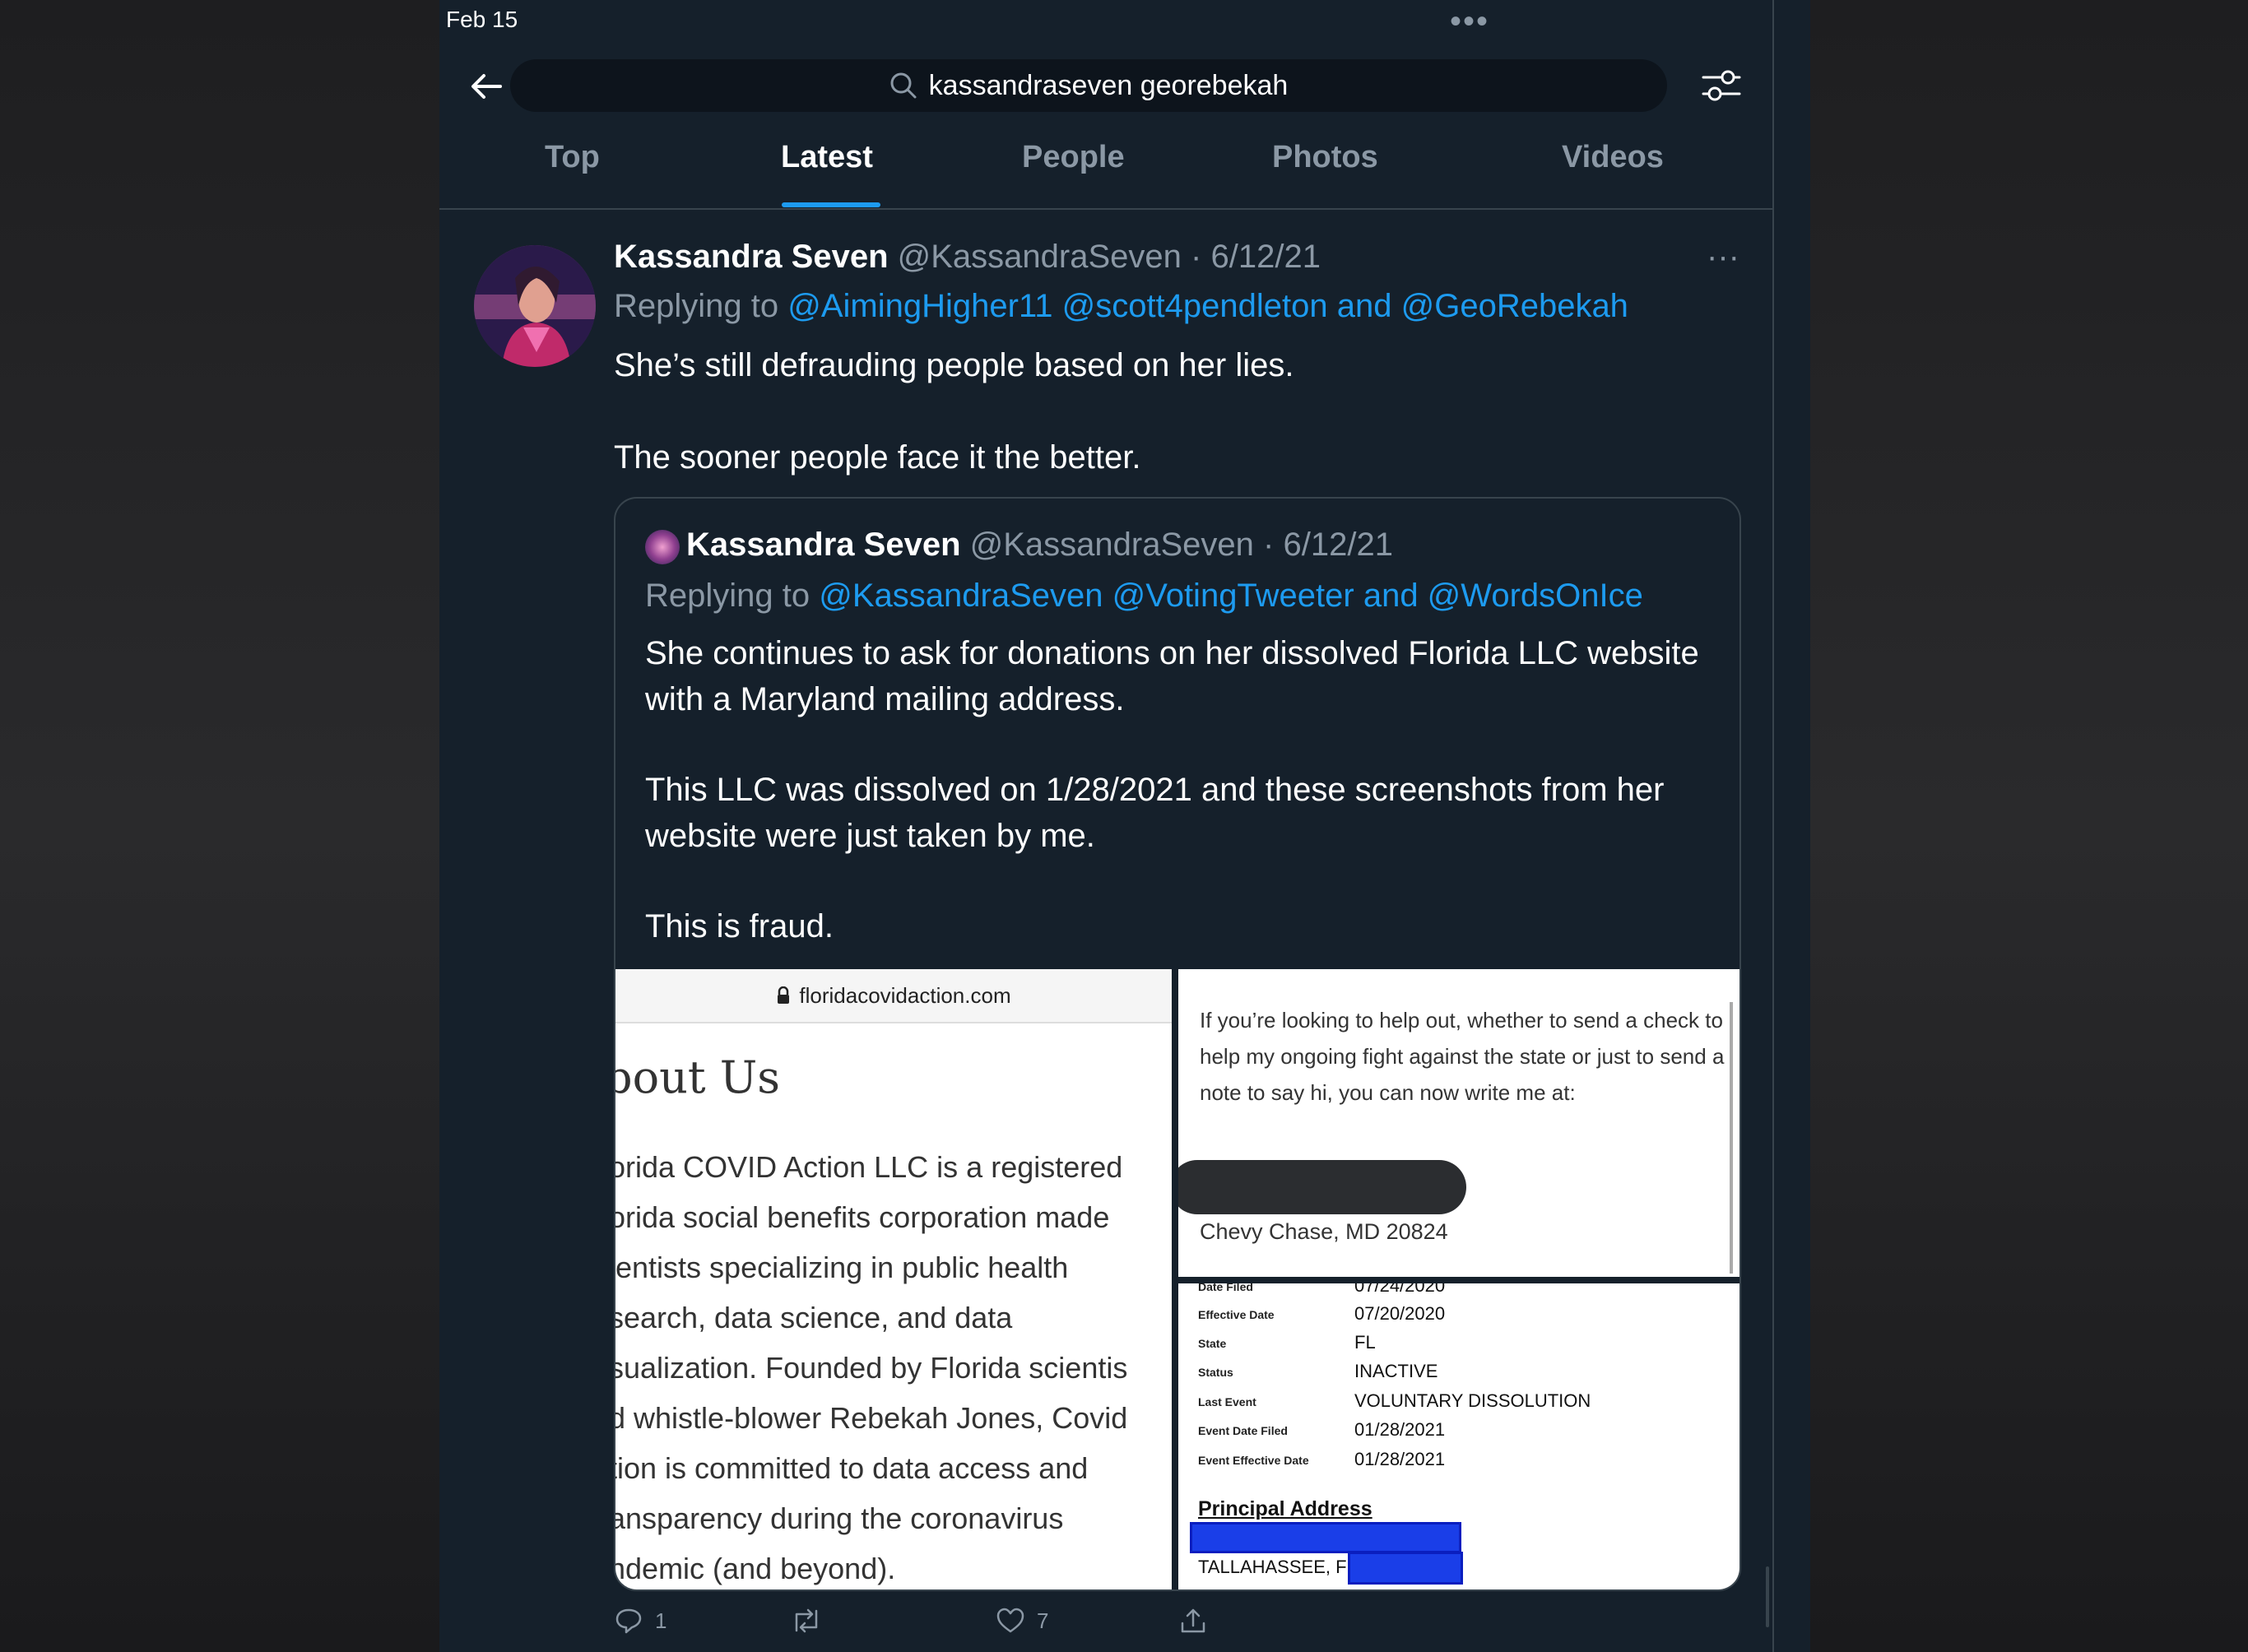  I want to click on quote-replying-to-label: Replying to, so click(727, 596).